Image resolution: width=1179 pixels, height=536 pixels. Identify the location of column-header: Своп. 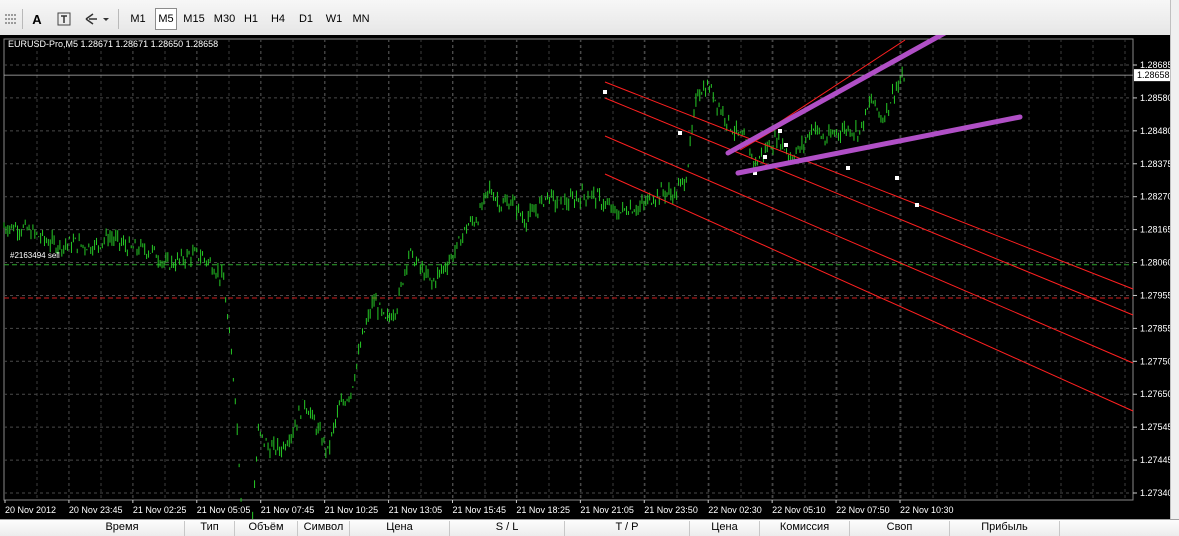
(900, 528).